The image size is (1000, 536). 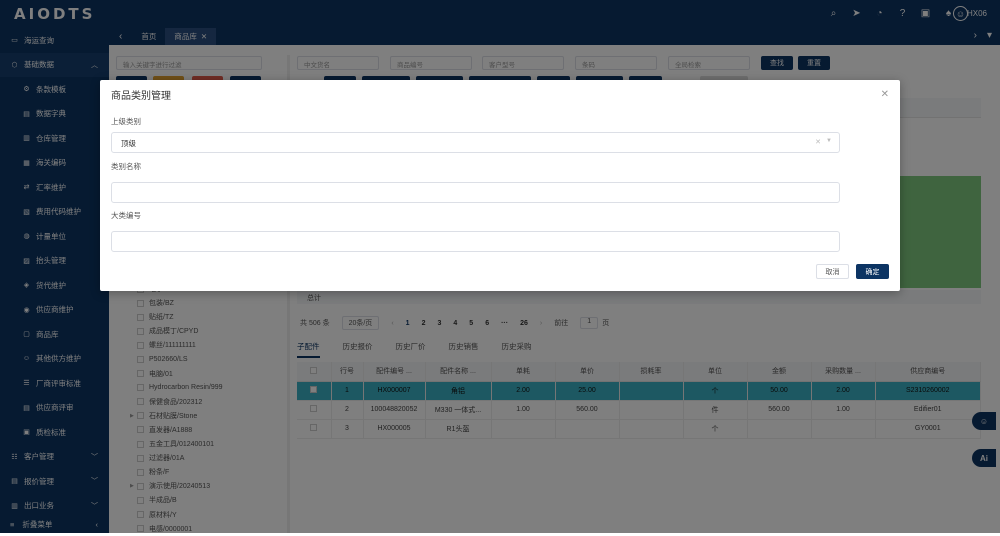 I want to click on cancel-button: 取消, so click(x=832, y=271).